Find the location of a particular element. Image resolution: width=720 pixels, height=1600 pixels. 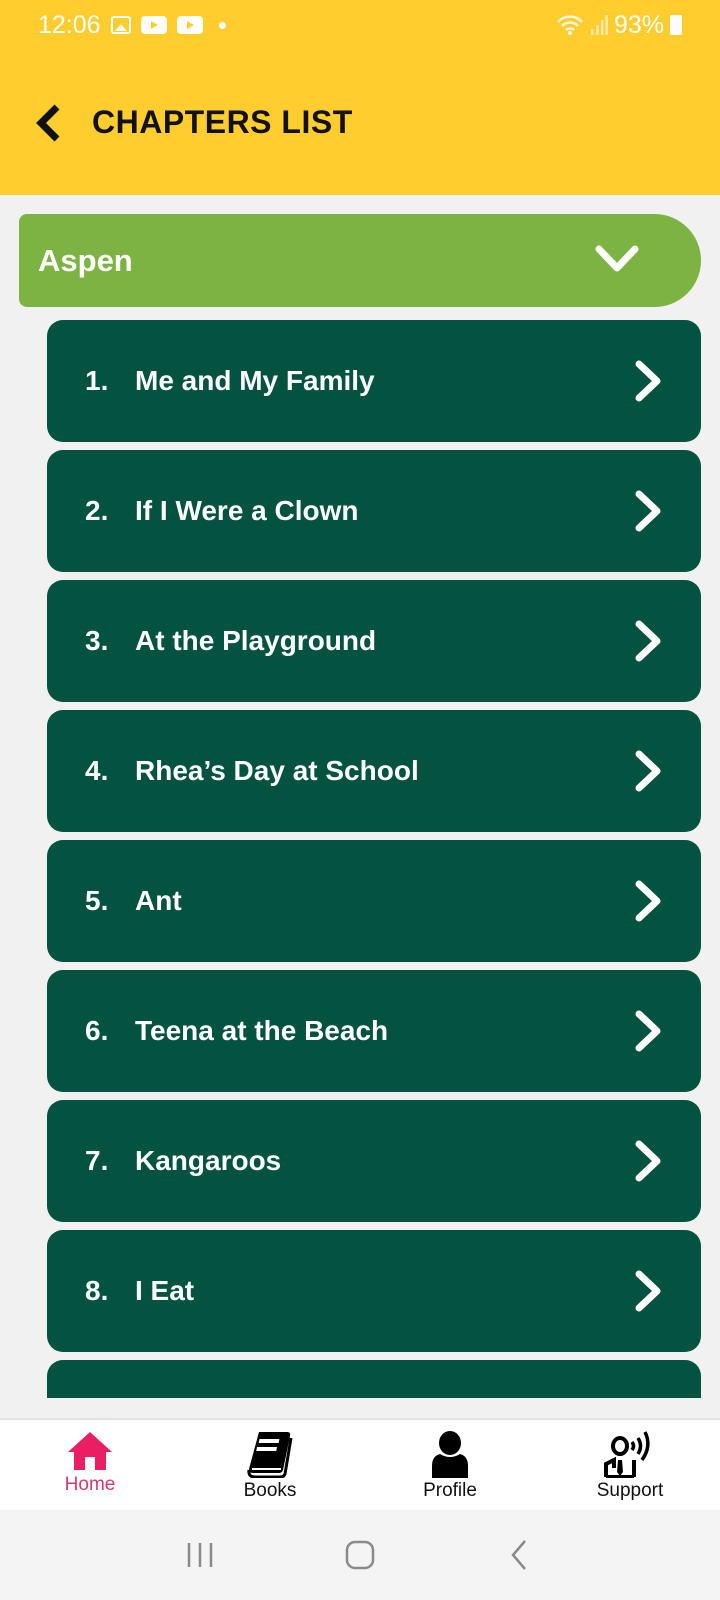

support-icon is located at coordinates (627, 1454).